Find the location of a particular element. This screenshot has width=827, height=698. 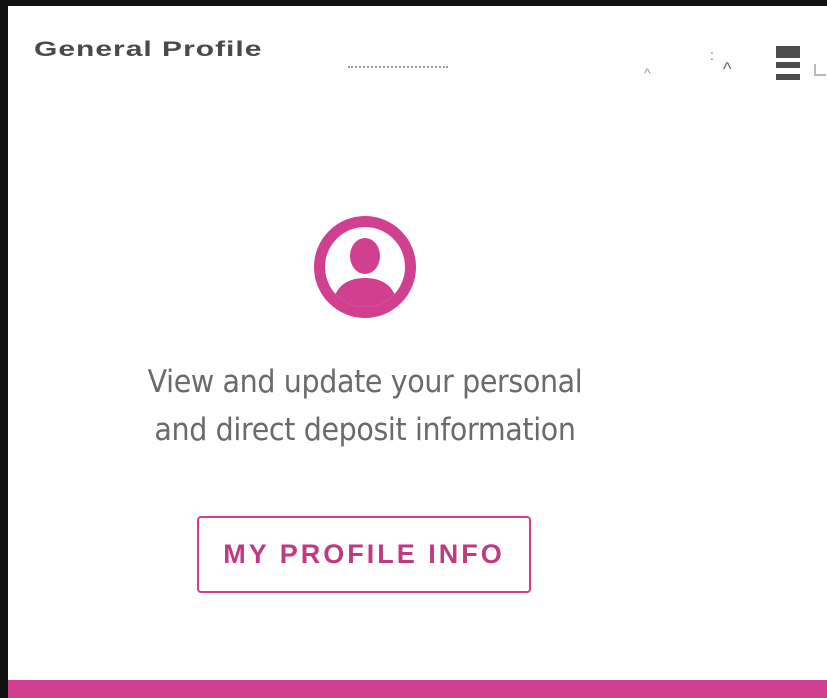

more-vert-icon: : is located at coordinates (712, 55).